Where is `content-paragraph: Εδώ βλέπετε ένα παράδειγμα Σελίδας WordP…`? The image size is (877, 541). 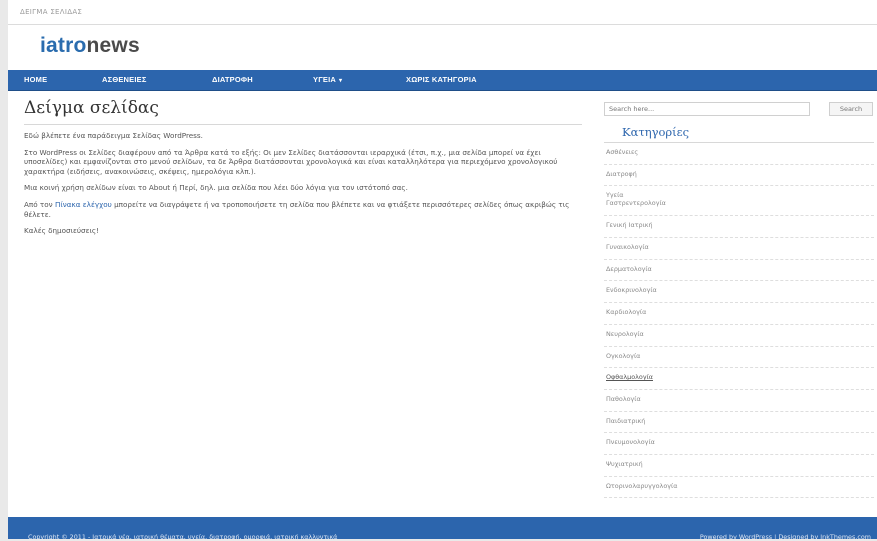 content-paragraph: Εδώ βλέπετε ένα παράδειγμα Σελίδας WordP… is located at coordinates (113, 135).